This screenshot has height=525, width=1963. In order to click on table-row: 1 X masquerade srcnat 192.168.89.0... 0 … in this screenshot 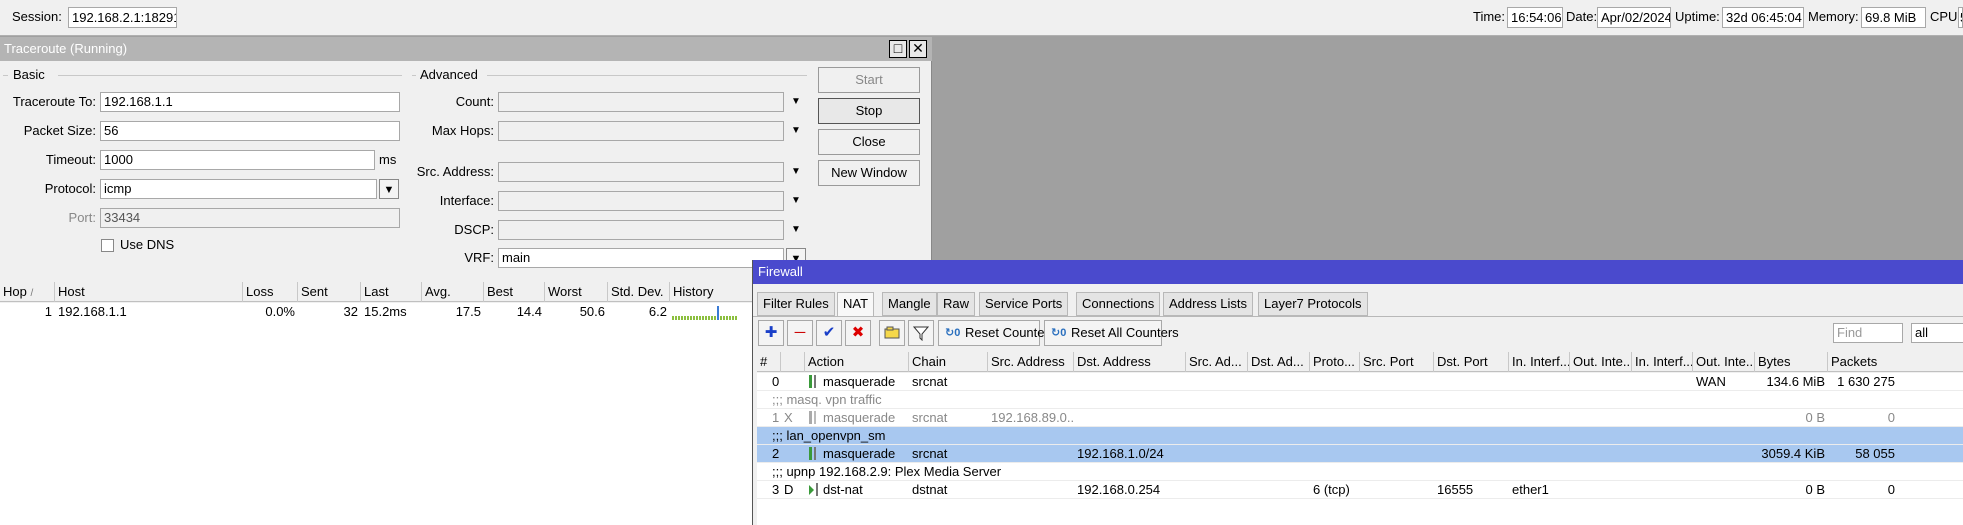, I will do `click(1360, 418)`.